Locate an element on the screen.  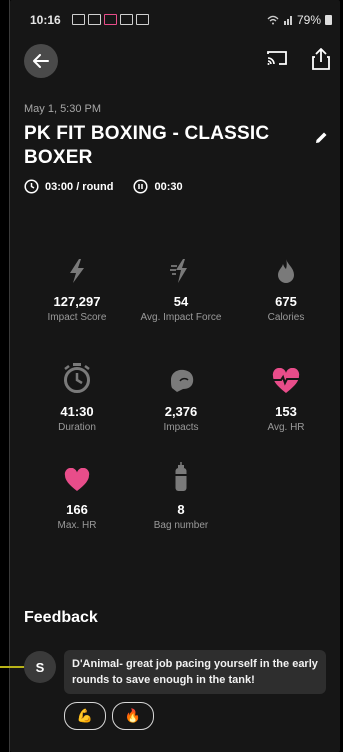
reaction-bar: 💪 🔥 is located at coordinates (109, 716).